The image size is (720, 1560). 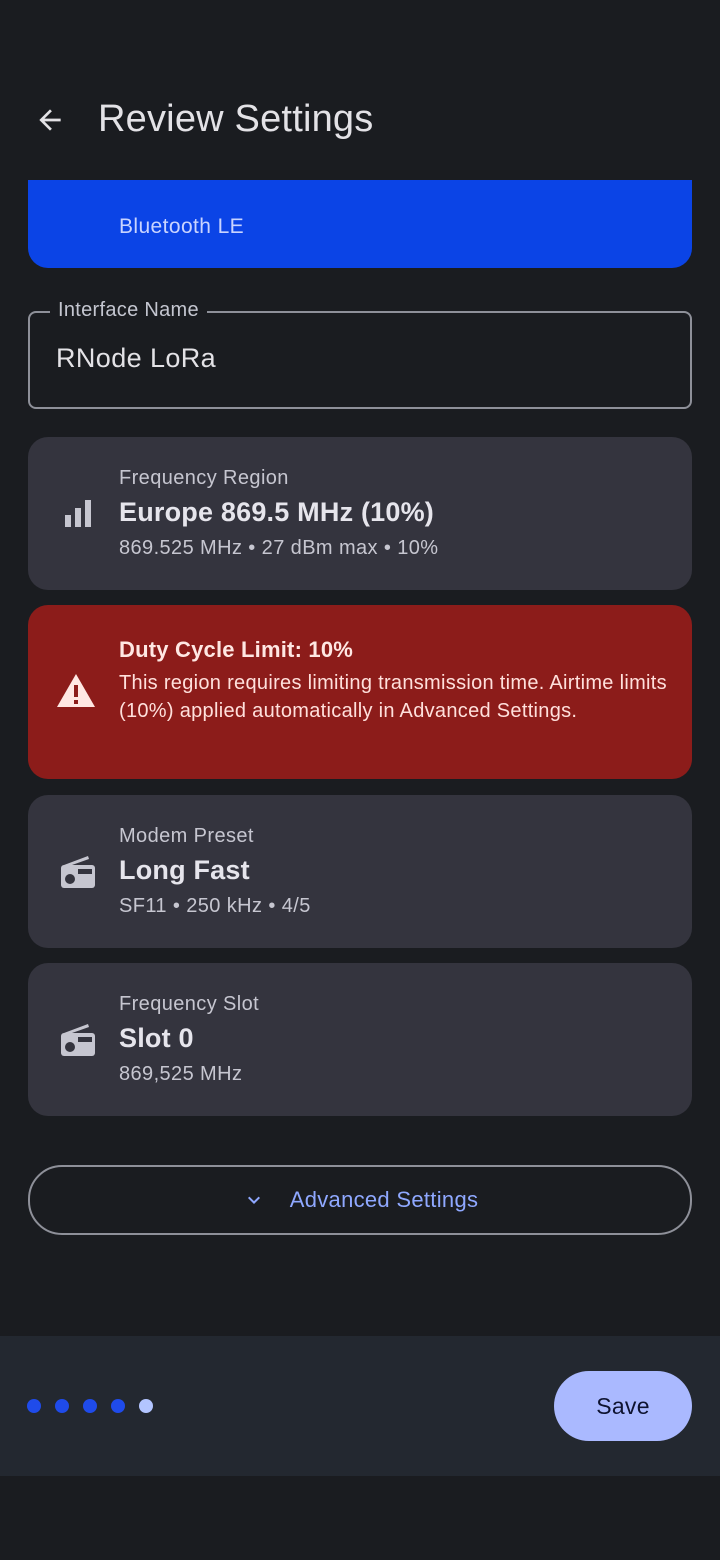 I want to click on interface-name-field: Interface Name RNode LoRa, so click(x=360, y=354).